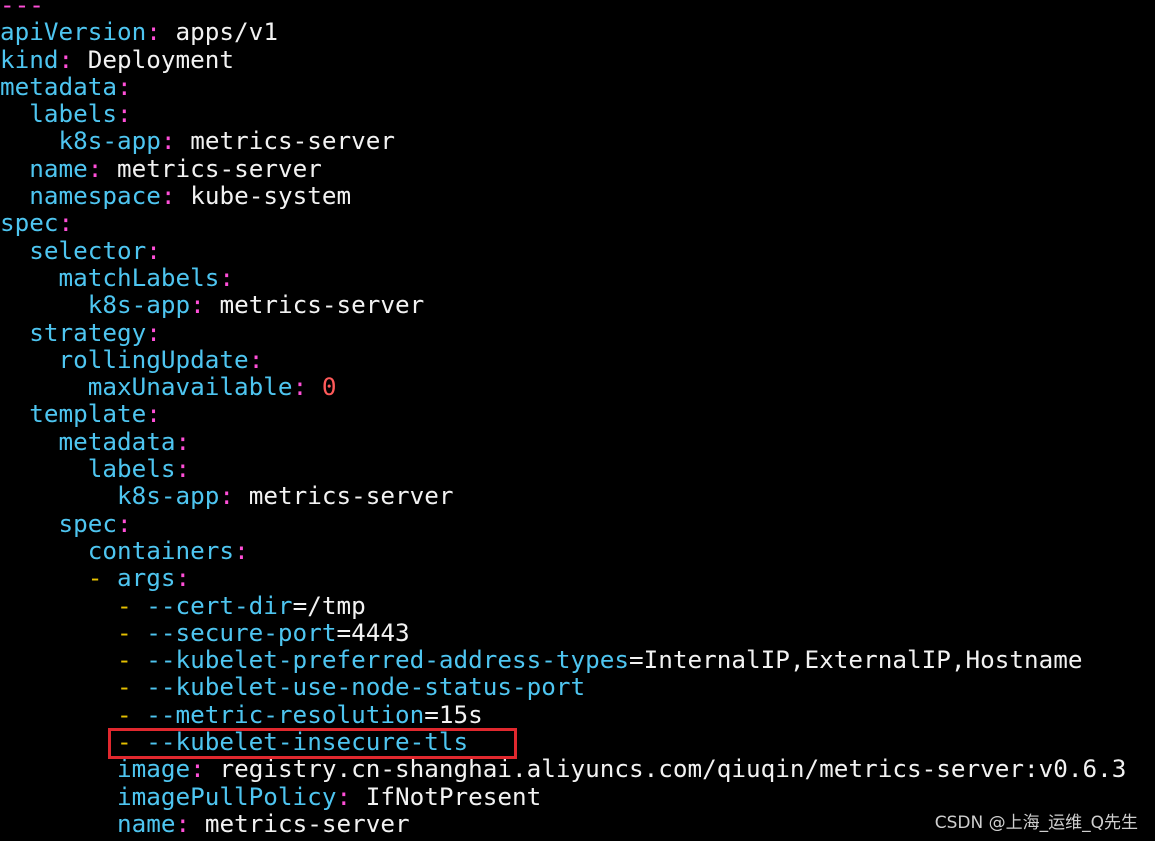  I want to click on code-token: =/tmp, so click(329, 605).